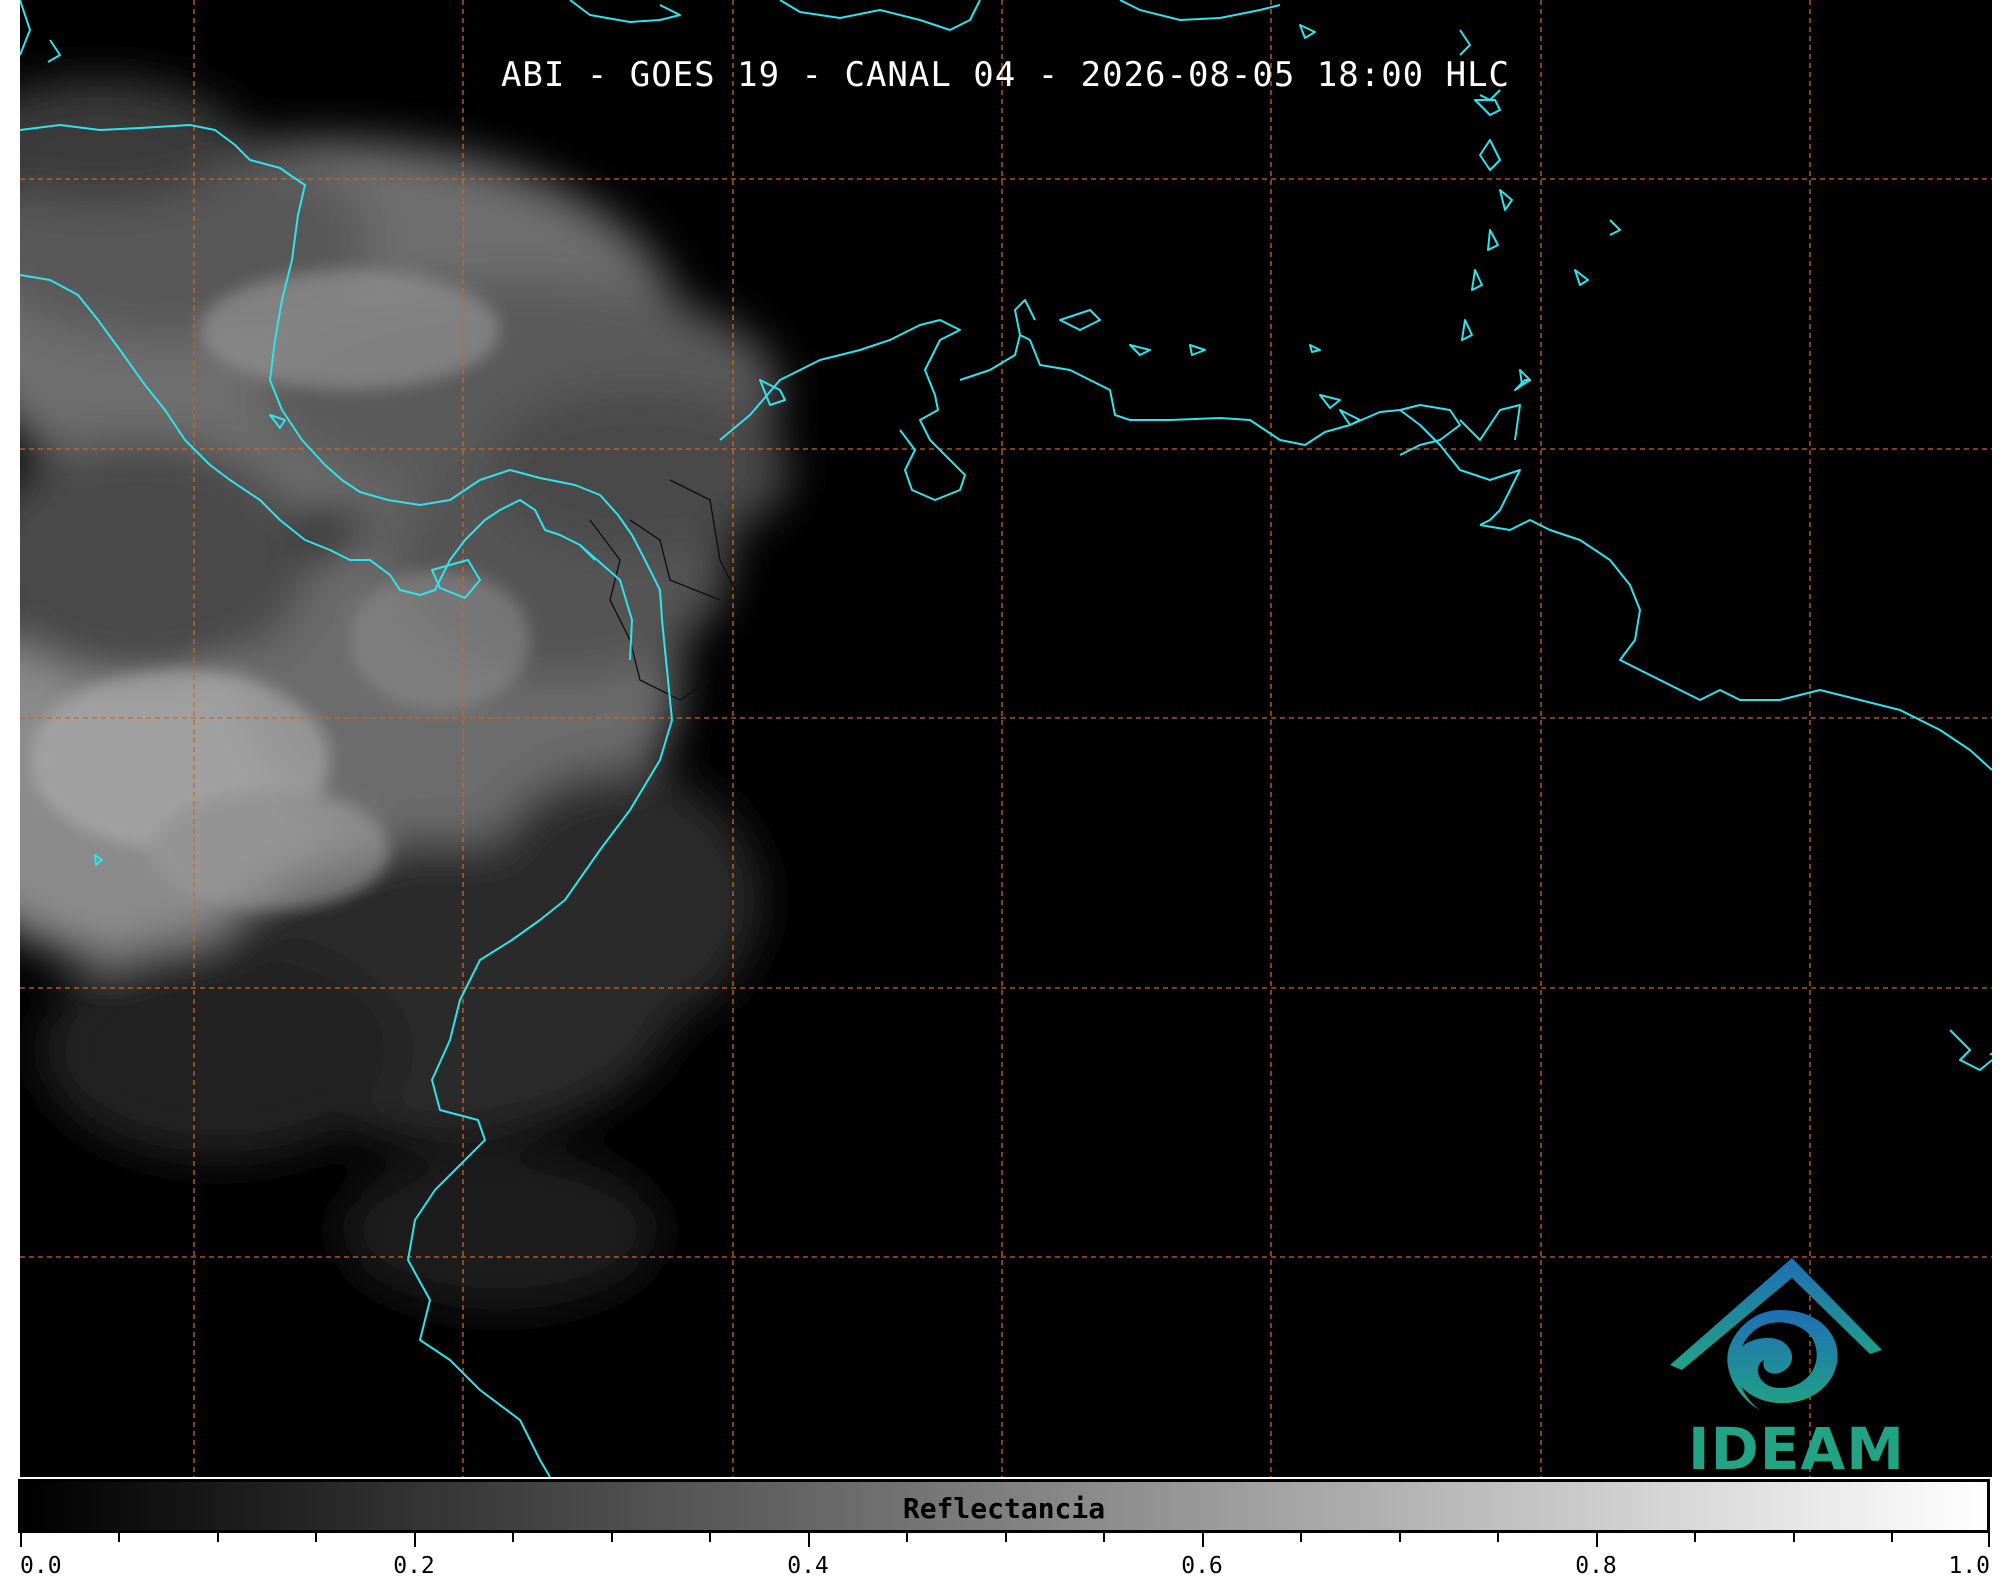 The width and height of the screenshot is (2011, 1579). What do you see at coordinates (414, 1566) in the screenshot?
I see `colorbar-tick-label: 0.2` at bounding box center [414, 1566].